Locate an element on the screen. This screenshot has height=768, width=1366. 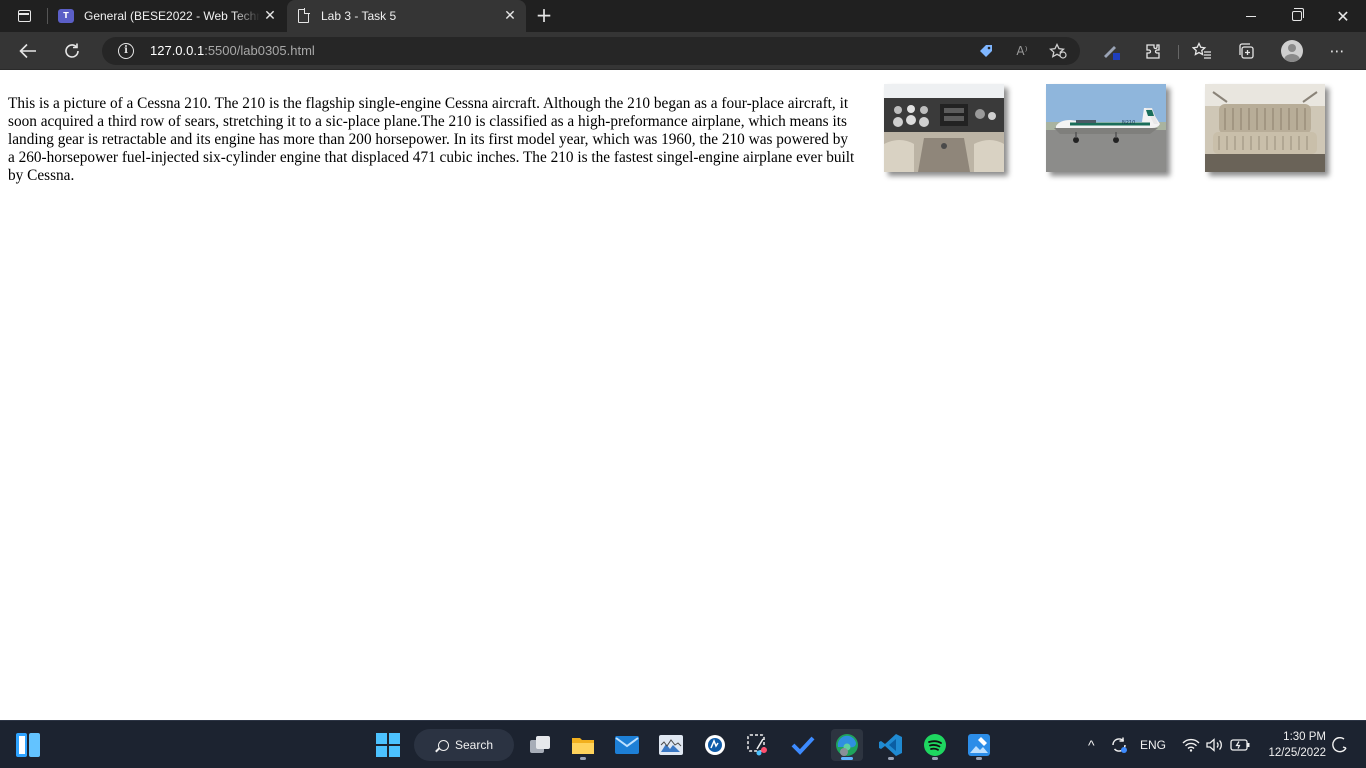
address-bar: i 127.0.0.1:5500/lab0305.html A⁾ is located at coordinates (591, 51).